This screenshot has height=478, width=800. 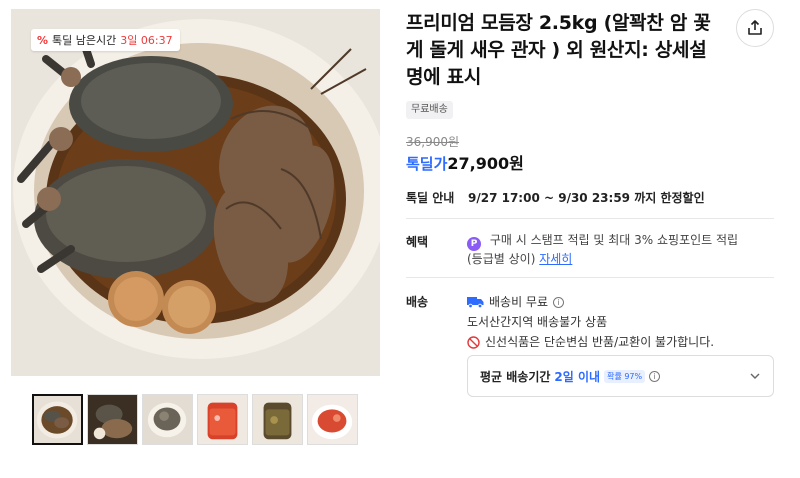 What do you see at coordinates (501, 259) in the screenshot?
I see `benefit-text-2: (등급별 상이)` at bounding box center [501, 259].